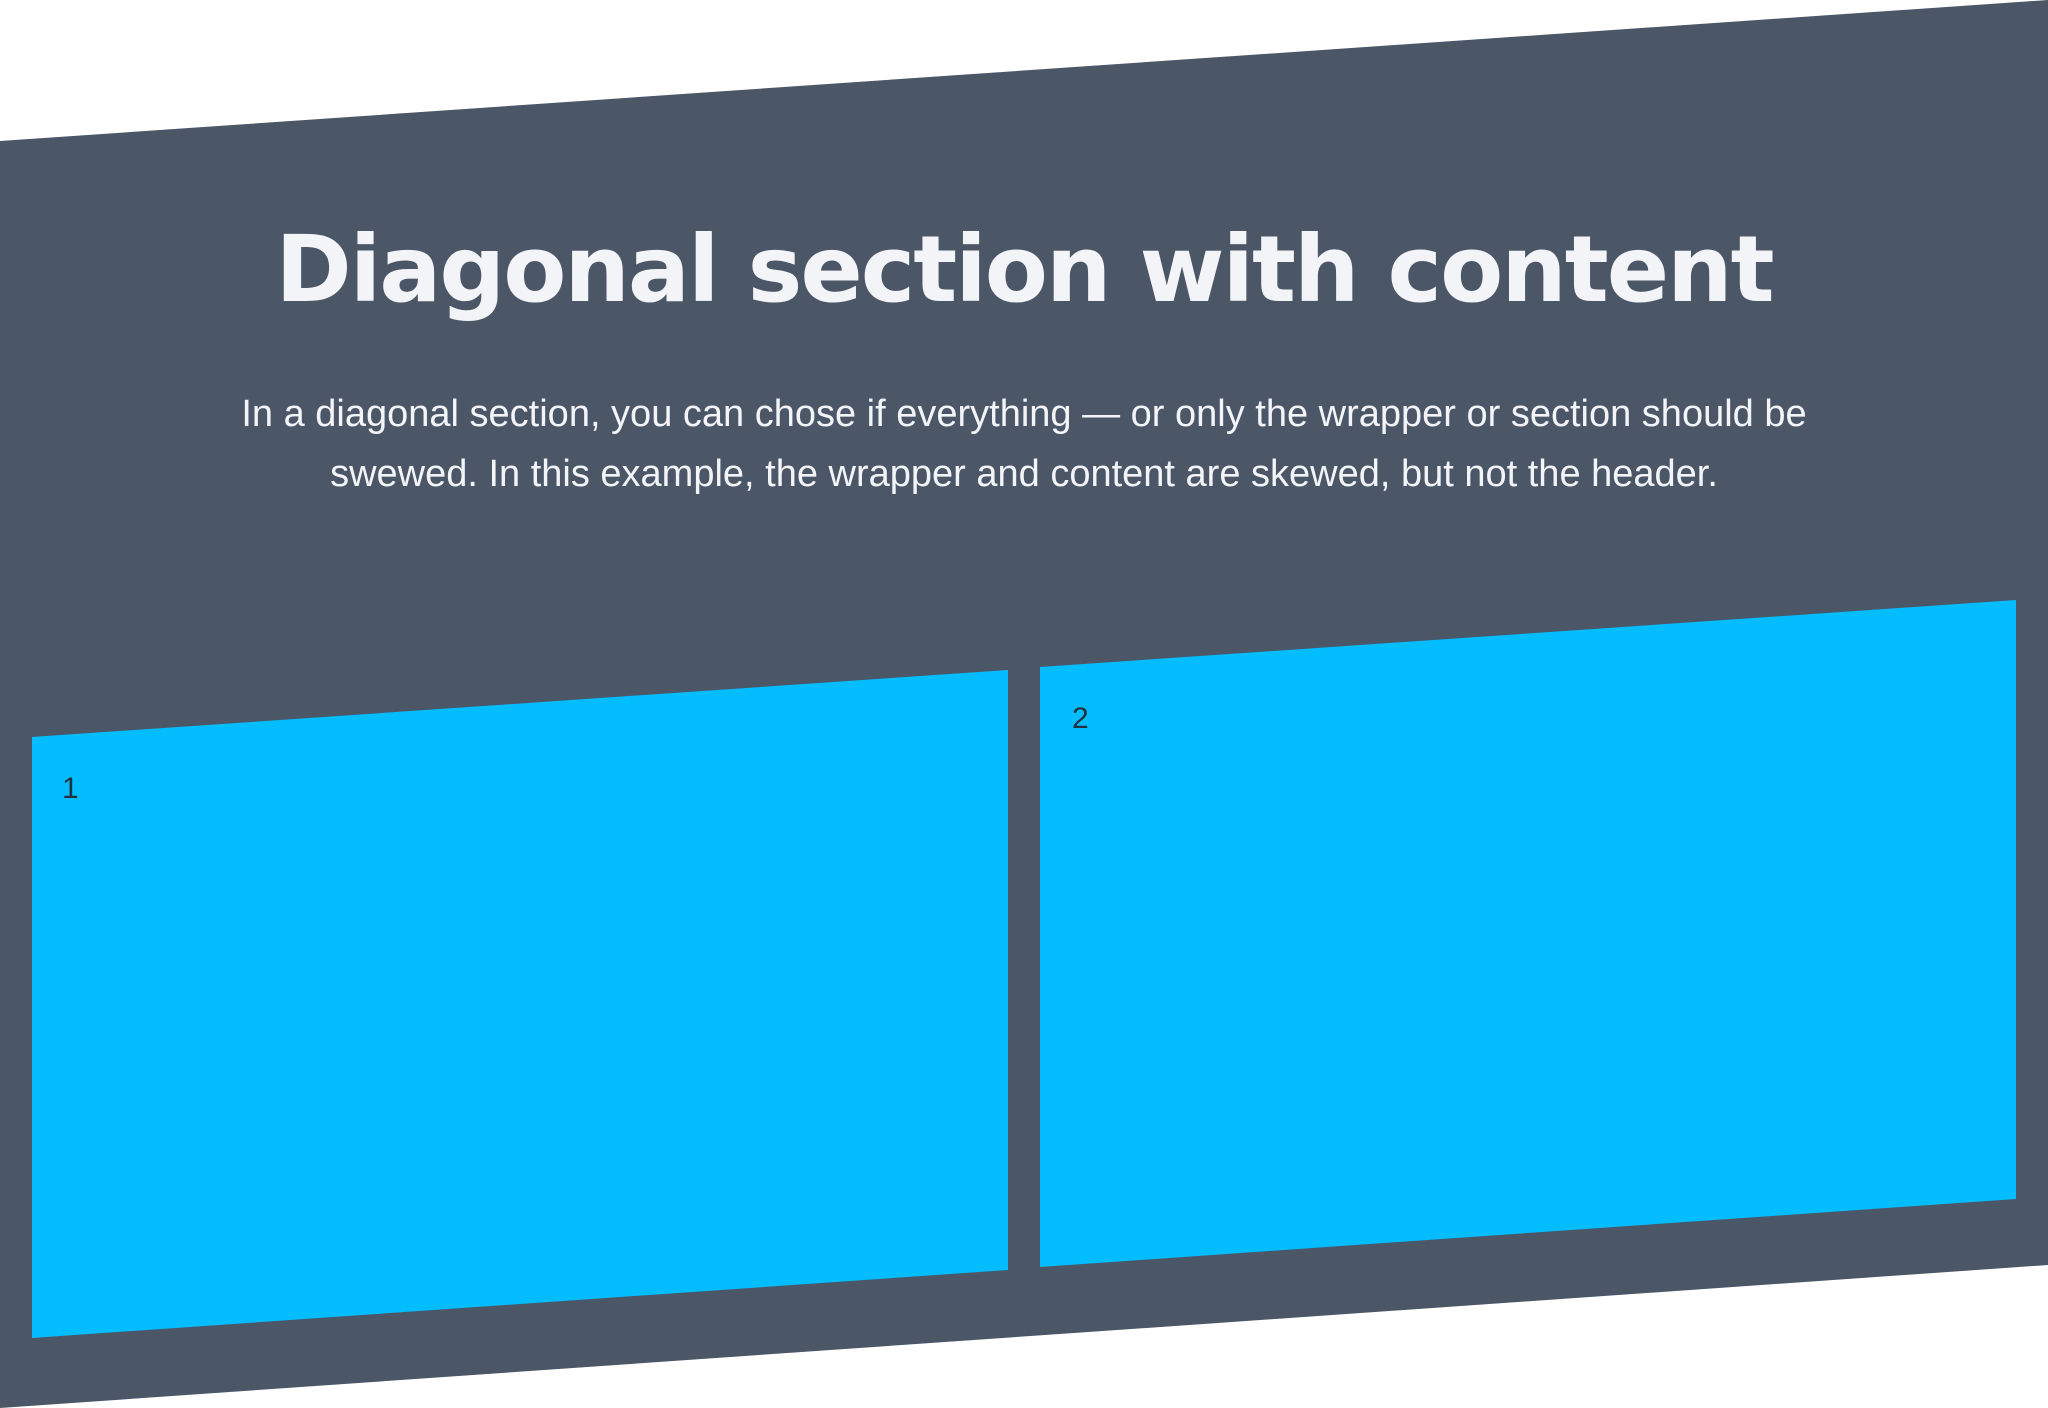  I want to click on card-2-label: 2, so click(1080, 718).